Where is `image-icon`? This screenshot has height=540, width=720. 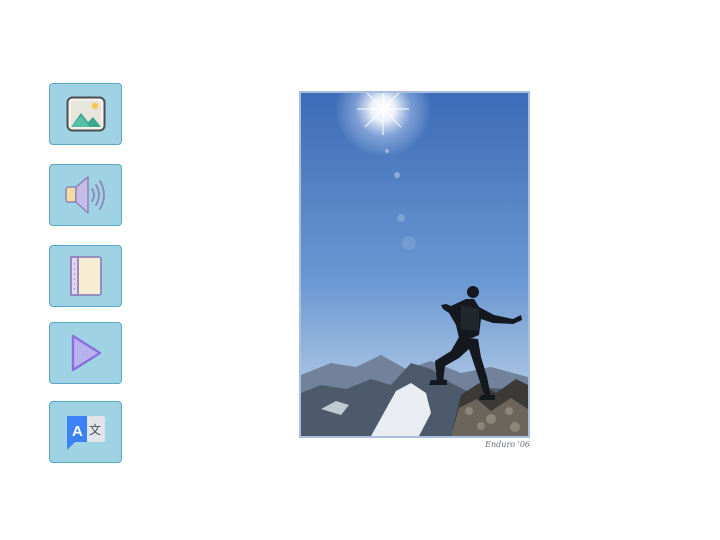
image-icon is located at coordinates (86, 114).